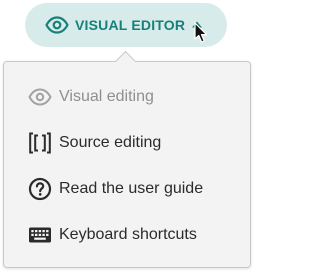 This screenshot has height=271, width=320. Describe the element at coordinates (40, 143) in the screenshot. I see `source-brackets-icon` at that location.